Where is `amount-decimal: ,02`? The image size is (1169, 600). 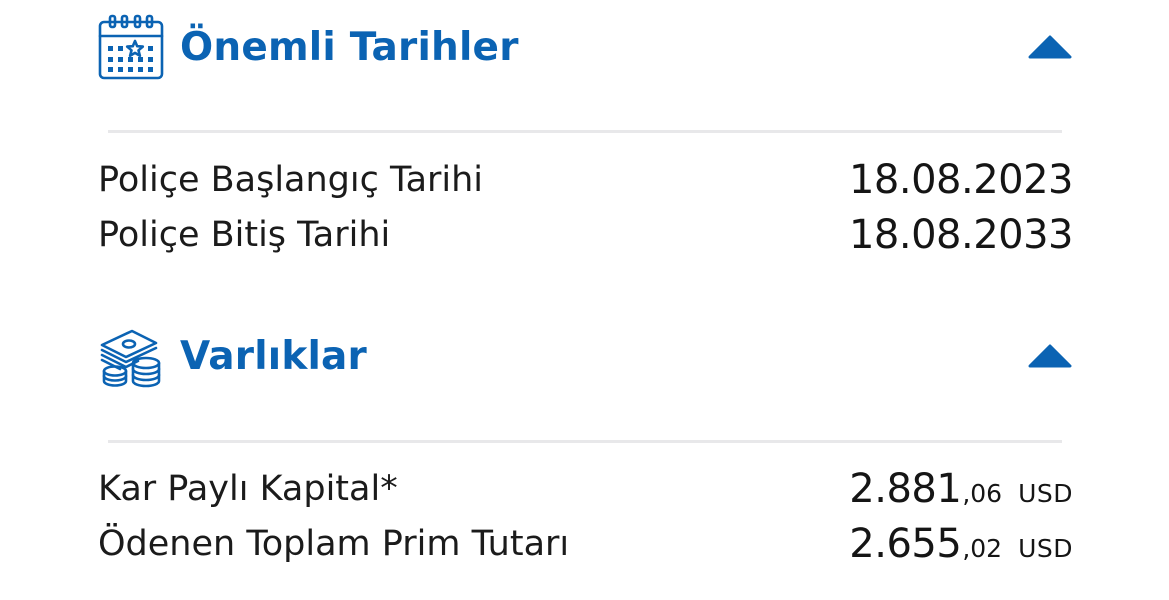 amount-decimal: ,02 is located at coordinates (982, 548).